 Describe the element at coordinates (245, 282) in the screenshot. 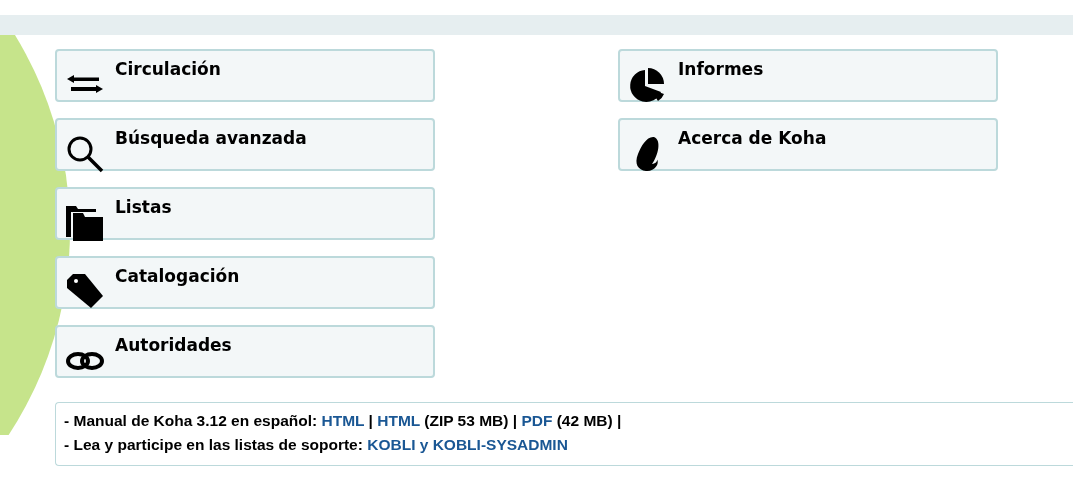

I see `module-button: Catalogación` at that location.